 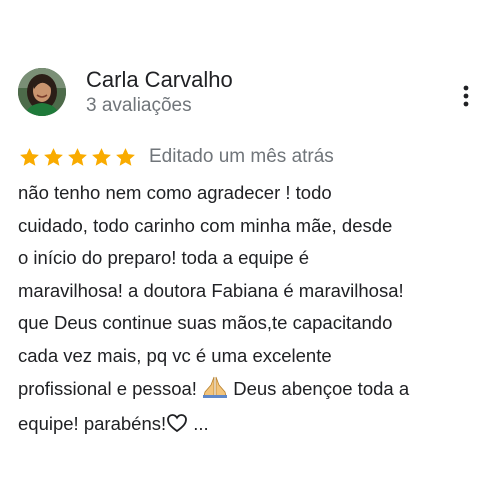 I want to click on avatar-photo-icon, so click(x=42, y=92).